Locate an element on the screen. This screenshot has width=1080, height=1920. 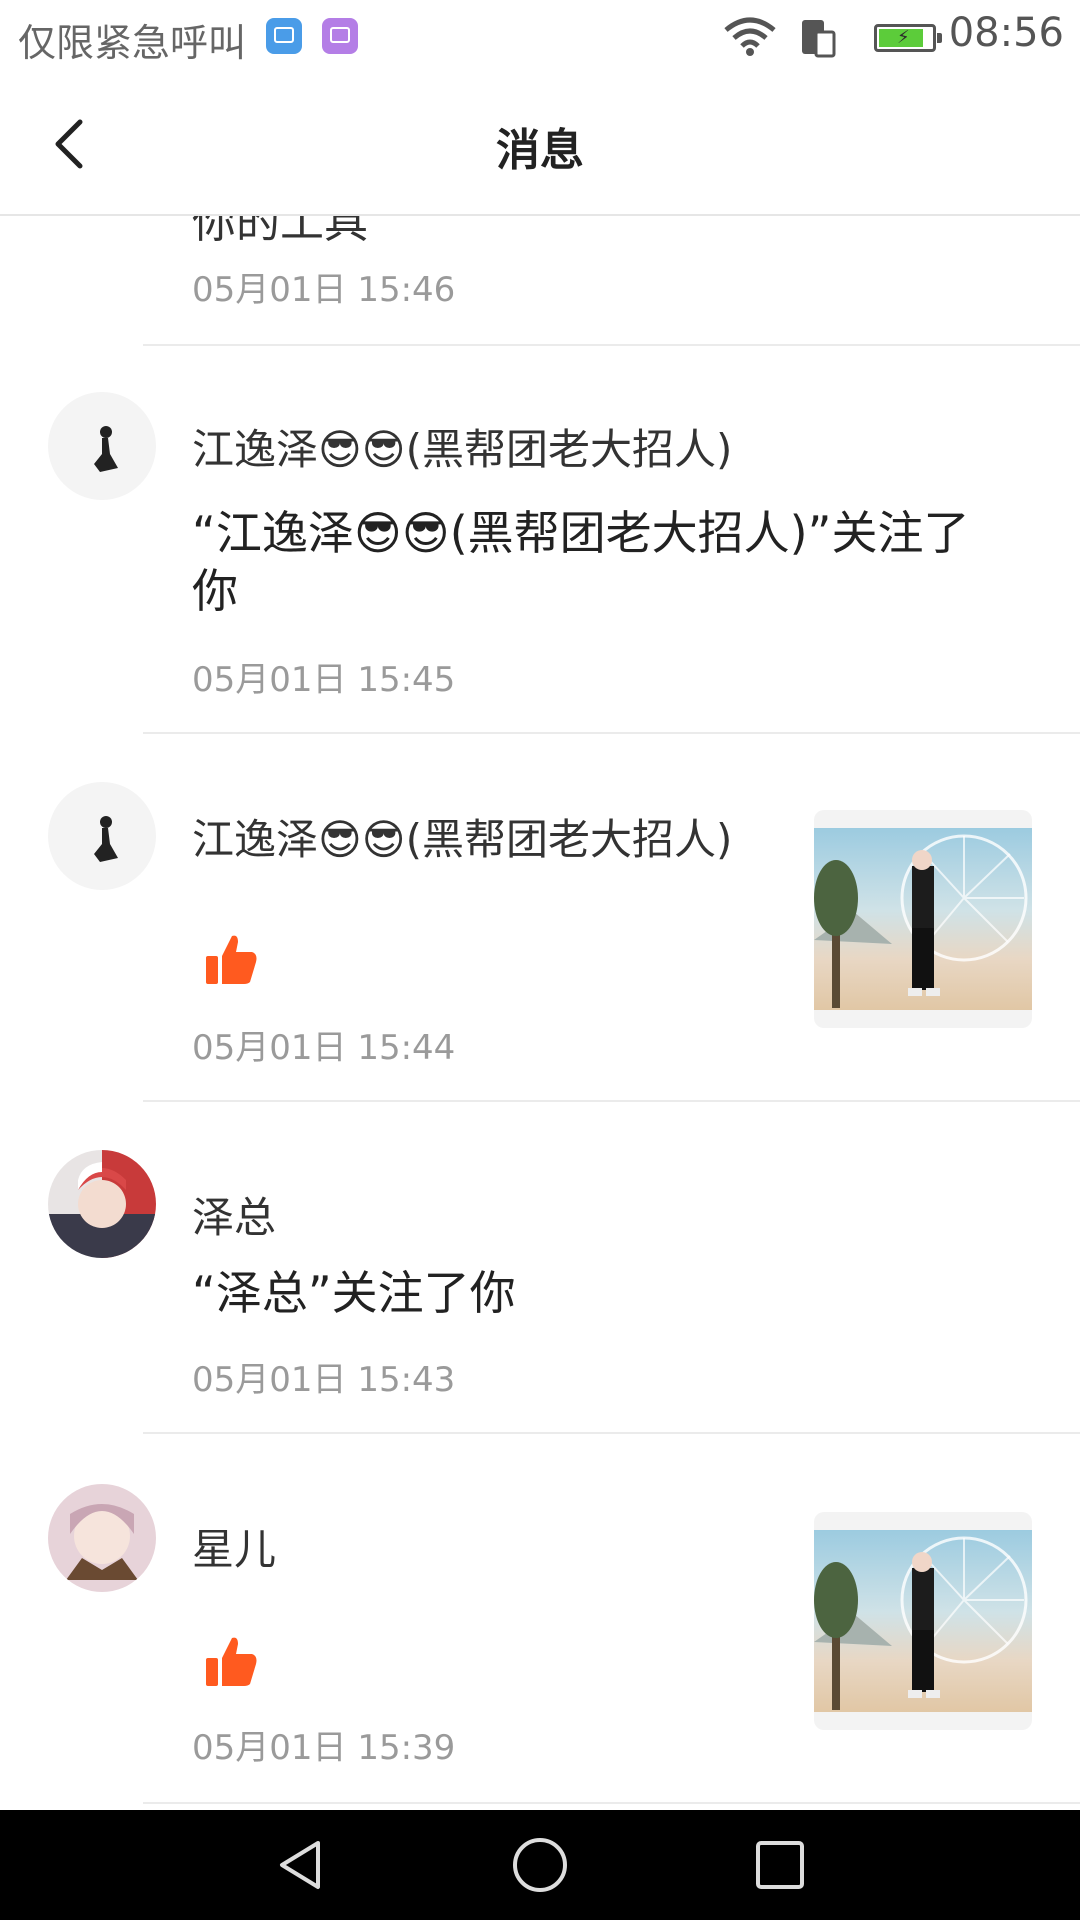
system-nav-bar is located at coordinates (540, 1865).